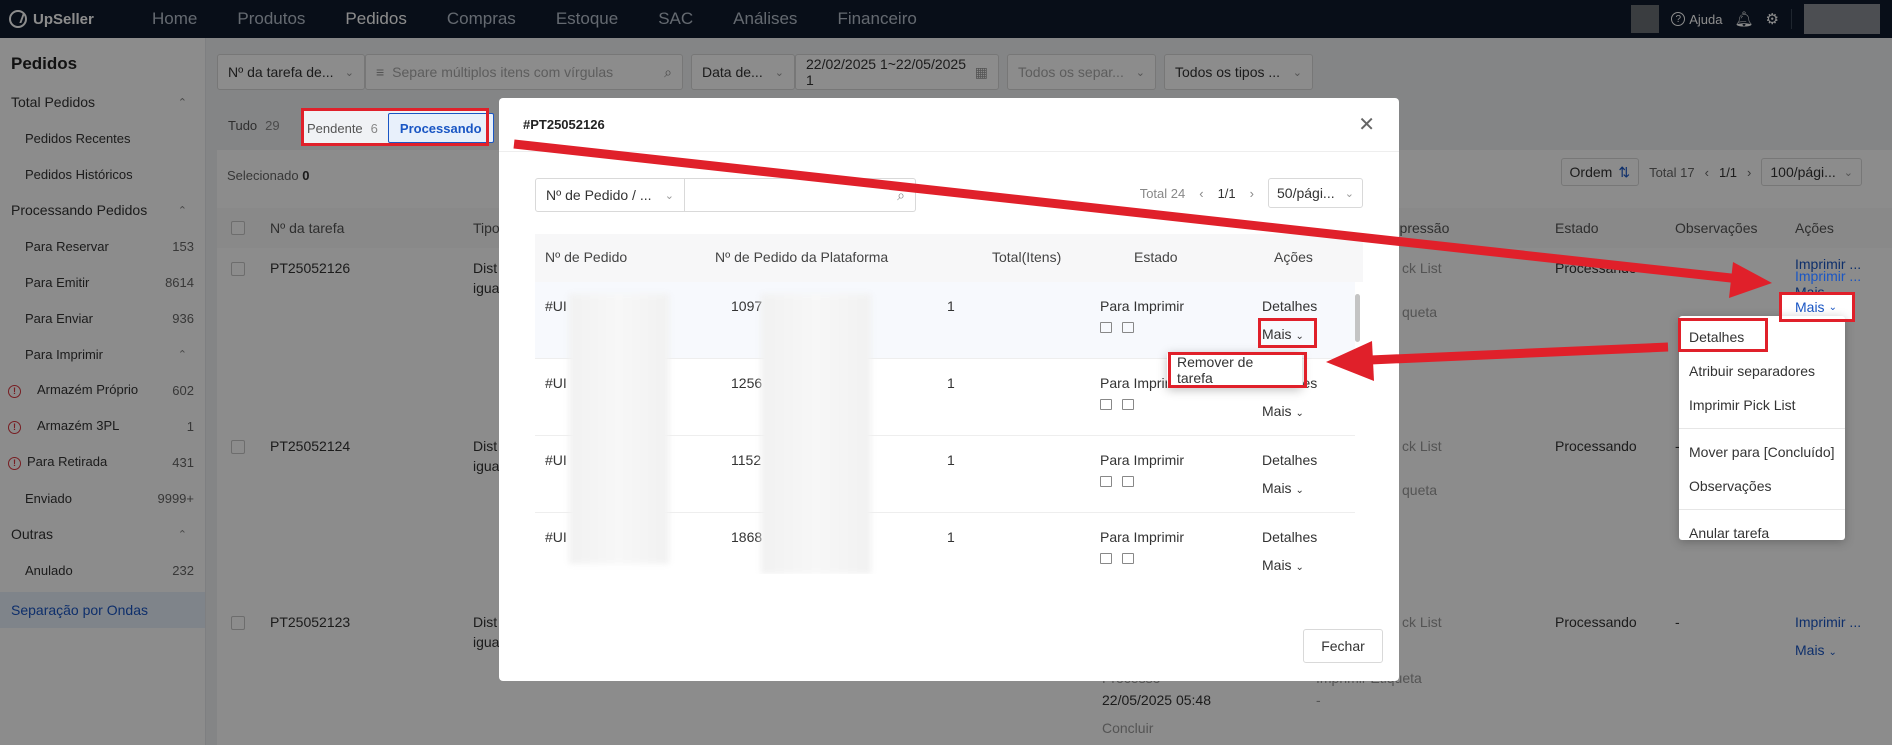 Image resolution: width=1892 pixels, height=745 pixels. I want to click on modal-search: Nº de Pedido / ... ⌄ ⌕, so click(725, 195).